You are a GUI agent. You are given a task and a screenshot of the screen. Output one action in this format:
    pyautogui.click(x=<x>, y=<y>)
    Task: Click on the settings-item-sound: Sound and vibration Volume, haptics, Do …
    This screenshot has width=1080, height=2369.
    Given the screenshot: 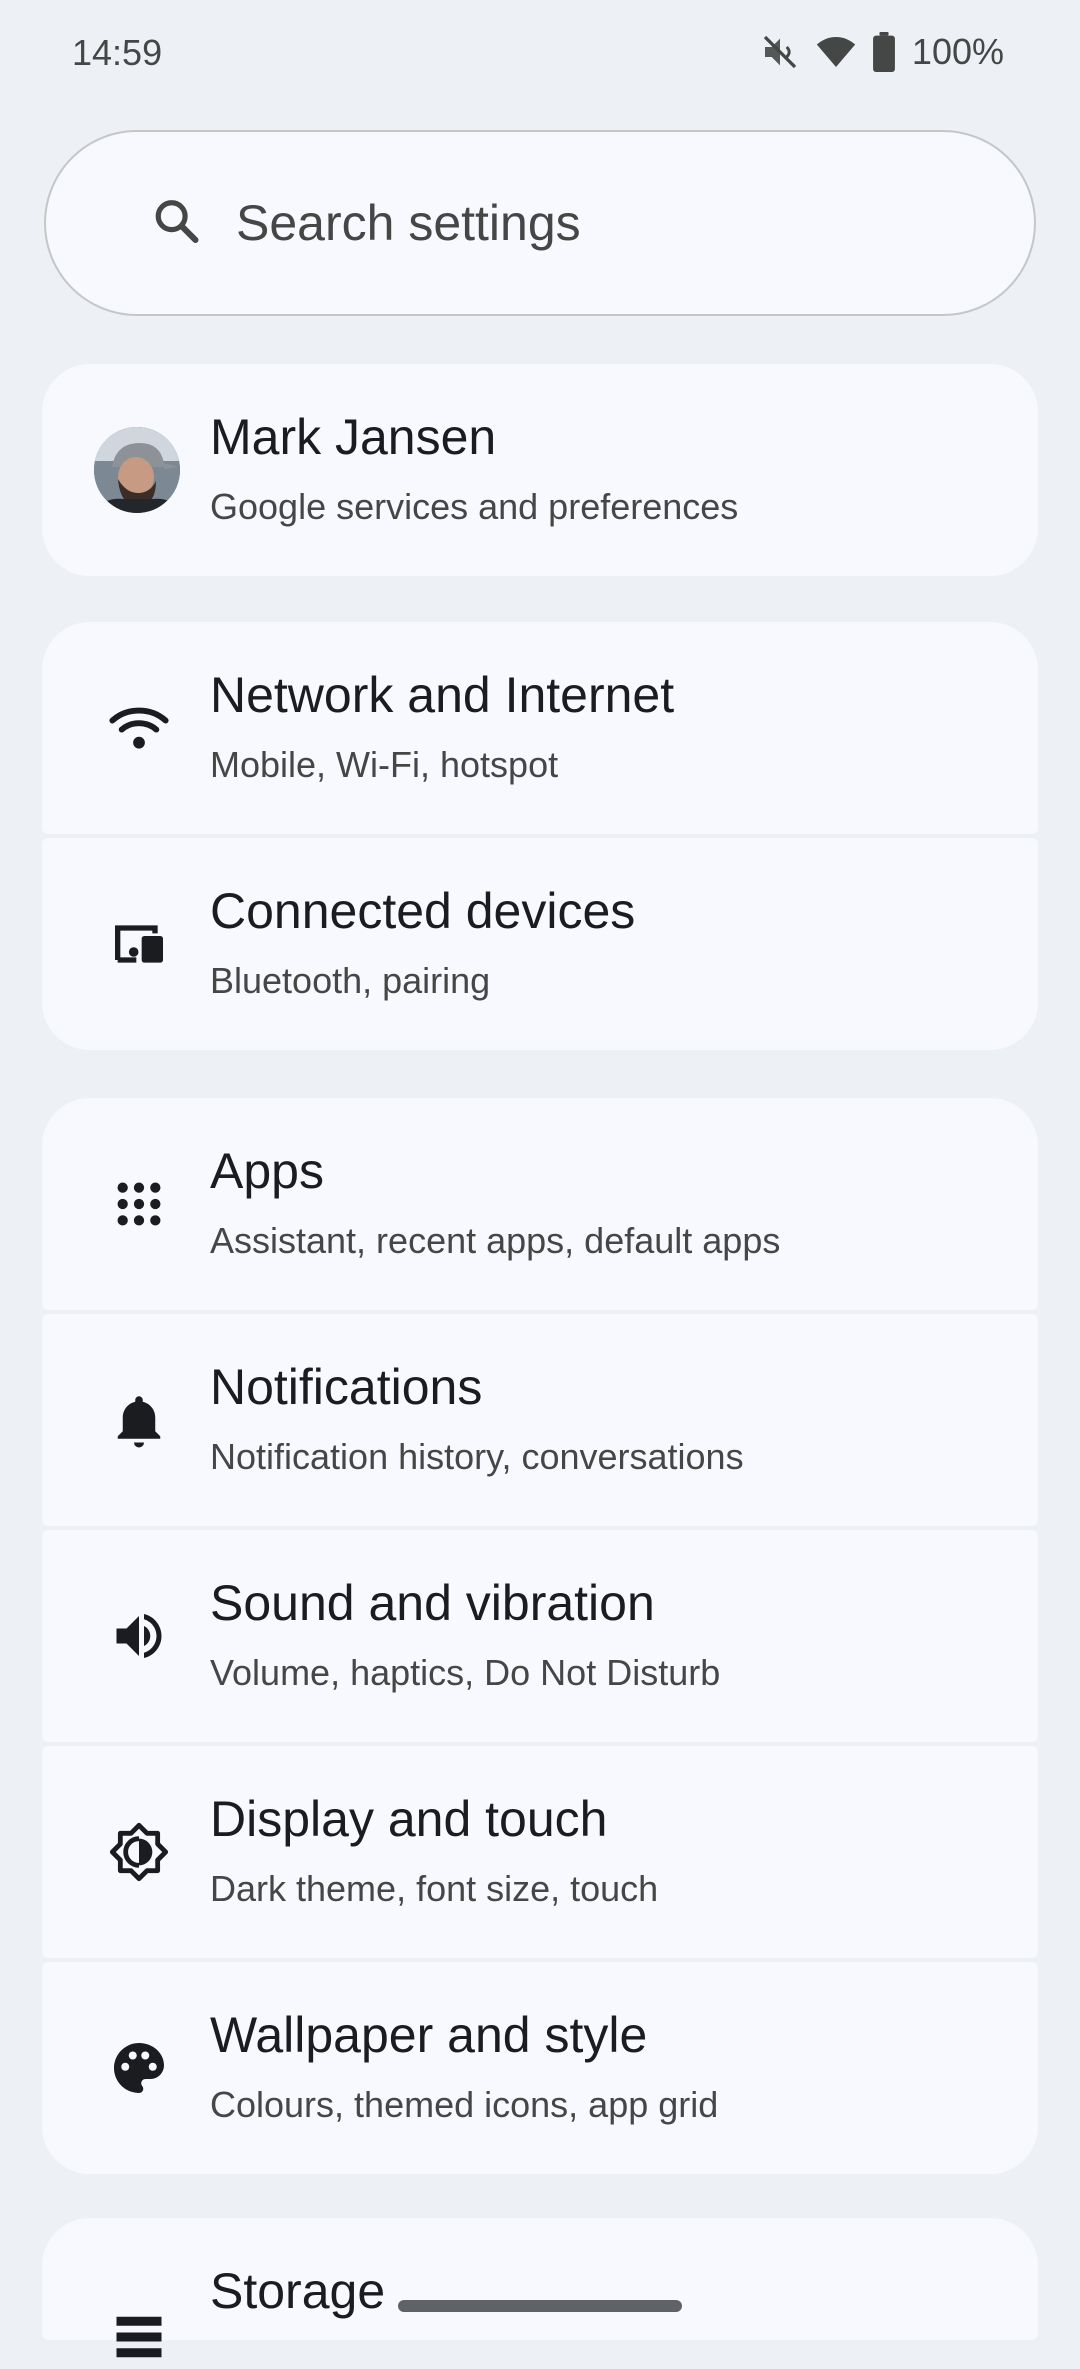 What is the action you would take?
    pyautogui.click(x=540, y=1636)
    